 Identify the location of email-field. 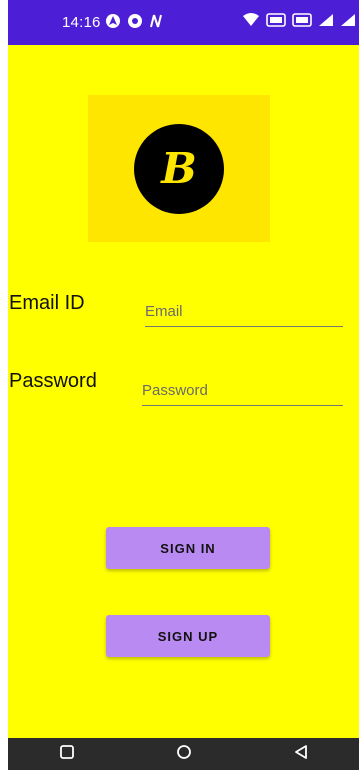
(244, 311).